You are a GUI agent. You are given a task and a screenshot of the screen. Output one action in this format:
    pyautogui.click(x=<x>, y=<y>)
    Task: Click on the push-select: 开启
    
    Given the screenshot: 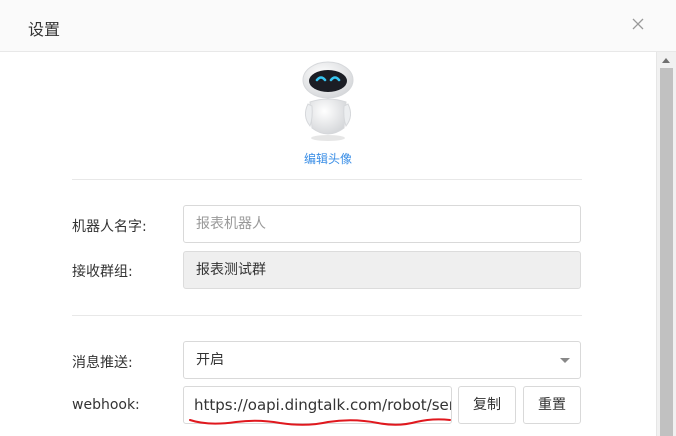 What is the action you would take?
    pyautogui.click(x=382, y=360)
    